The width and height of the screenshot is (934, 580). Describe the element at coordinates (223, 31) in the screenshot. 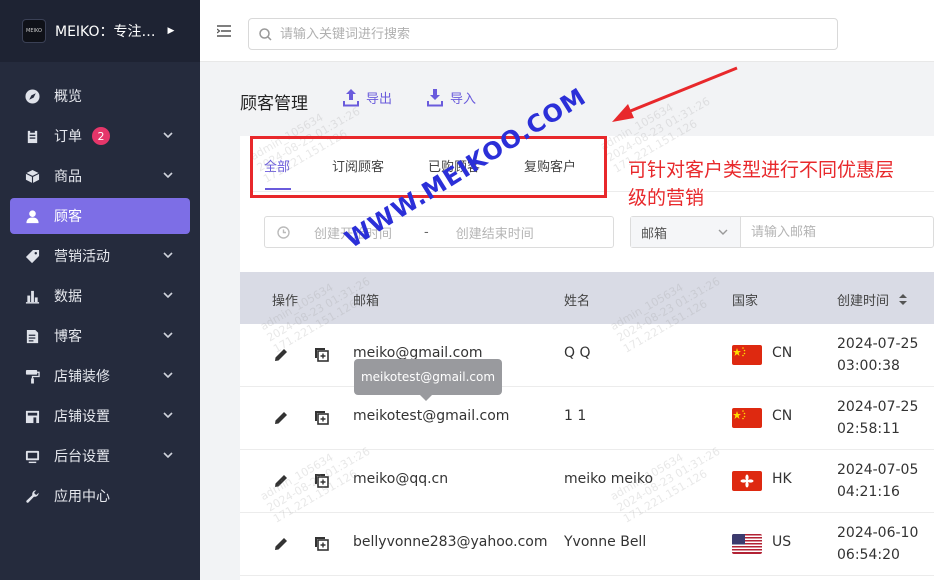

I see `menu-toggle-icon` at that location.